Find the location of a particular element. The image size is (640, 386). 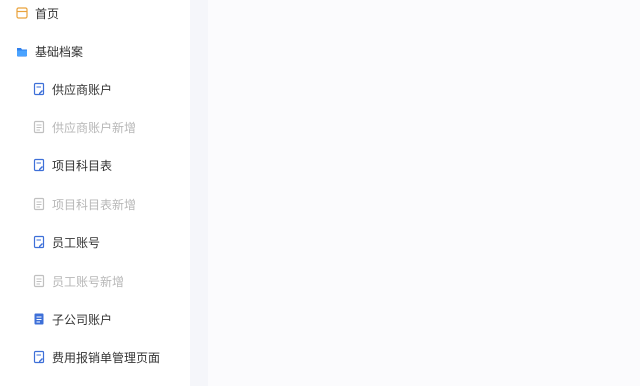

sidebar-item-label: 首页 is located at coordinates (47, 13).